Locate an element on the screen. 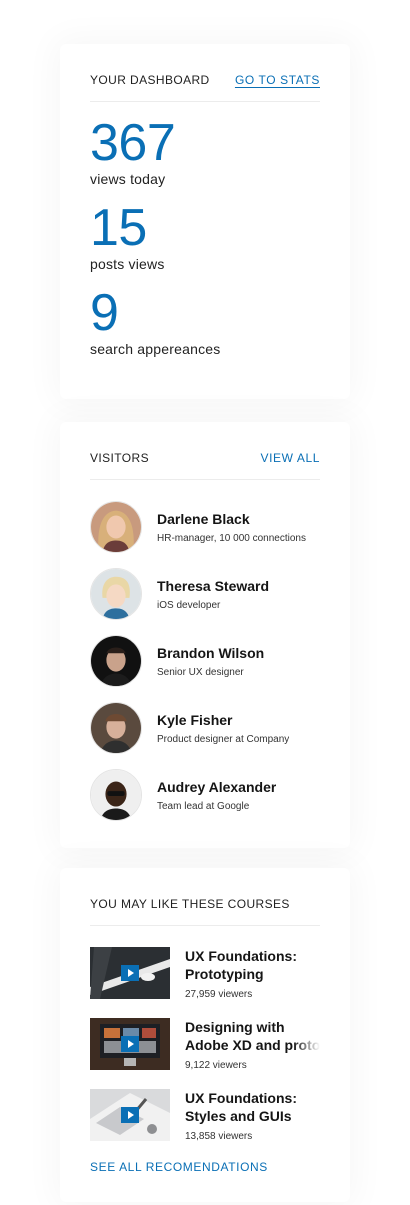 Image resolution: width=410 pixels, height=1205 pixels. course-viewers: 13,858 viewers is located at coordinates (219, 1136).